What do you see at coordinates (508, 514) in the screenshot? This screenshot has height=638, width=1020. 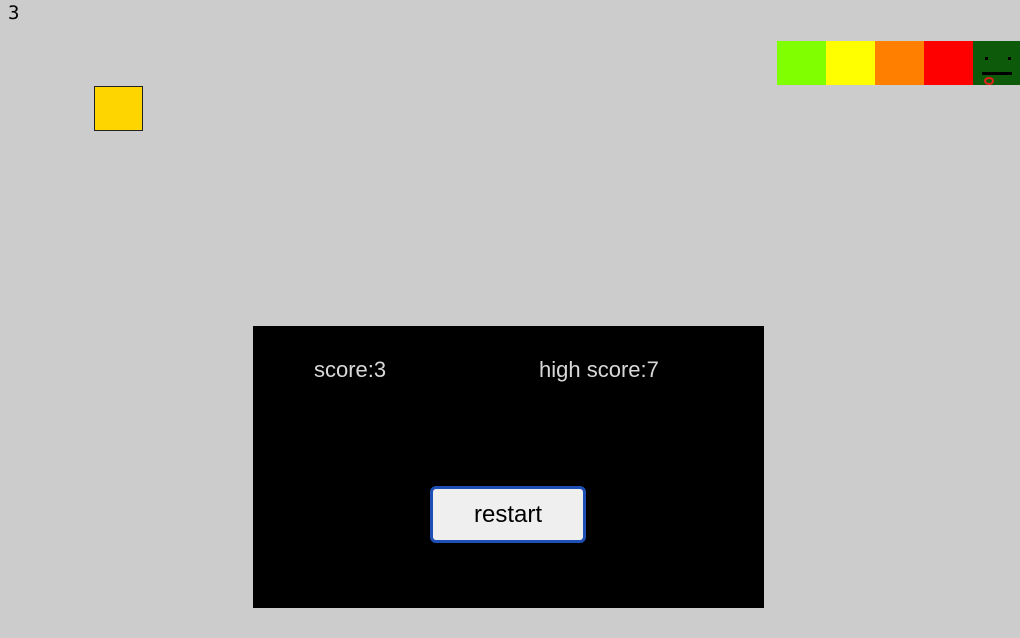 I see `restart-button: restart` at bounding box center [508, 514].